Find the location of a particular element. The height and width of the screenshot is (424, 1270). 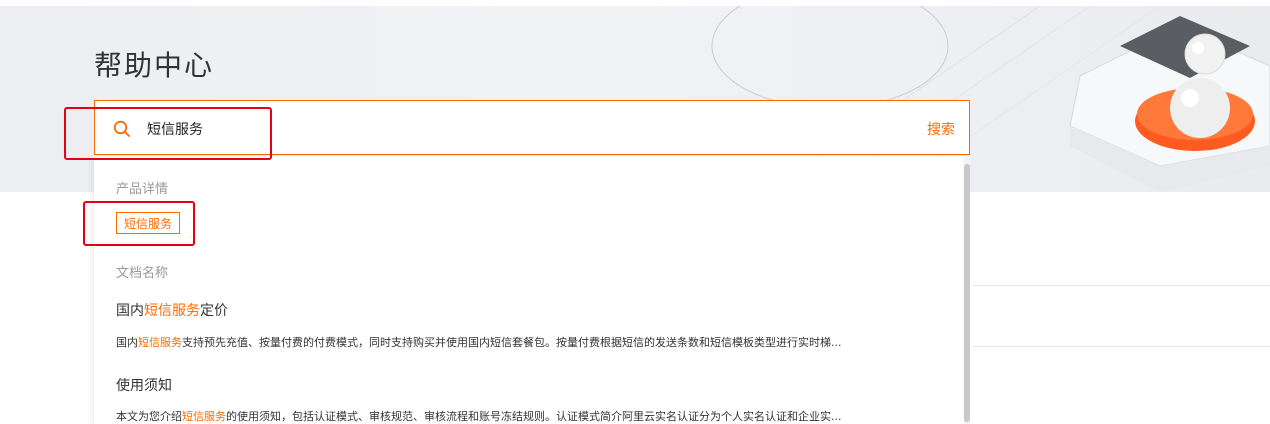

search-button: 搜索 is located at coordinates (941, 129).